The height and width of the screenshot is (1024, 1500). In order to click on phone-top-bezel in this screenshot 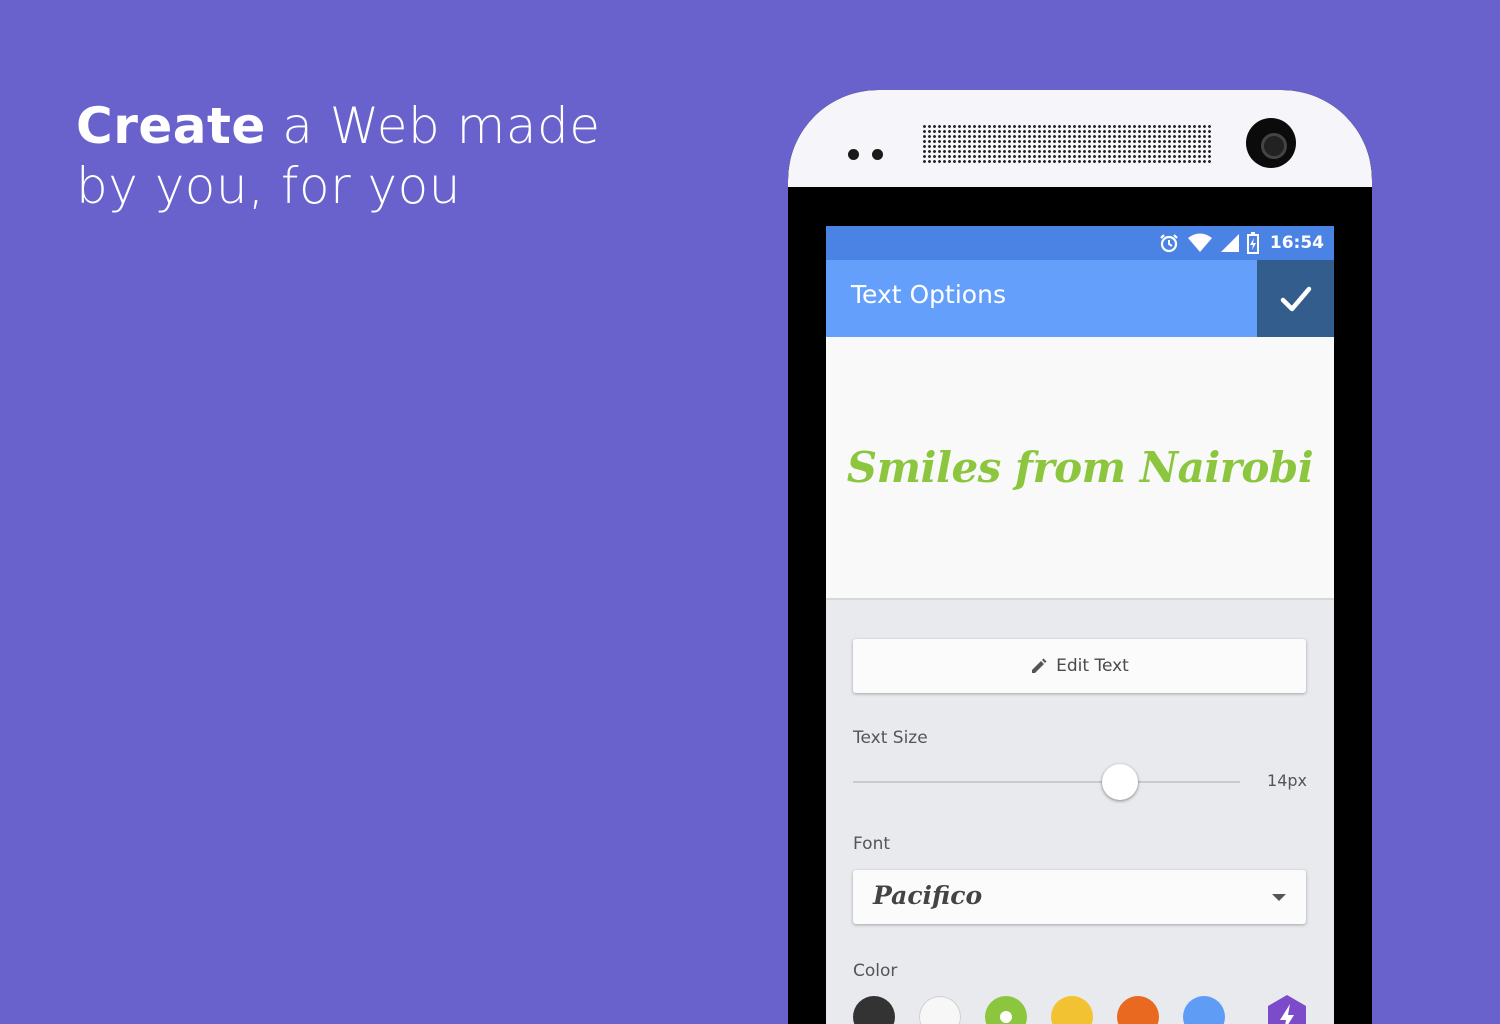, I will do `click(1080, 138)`.